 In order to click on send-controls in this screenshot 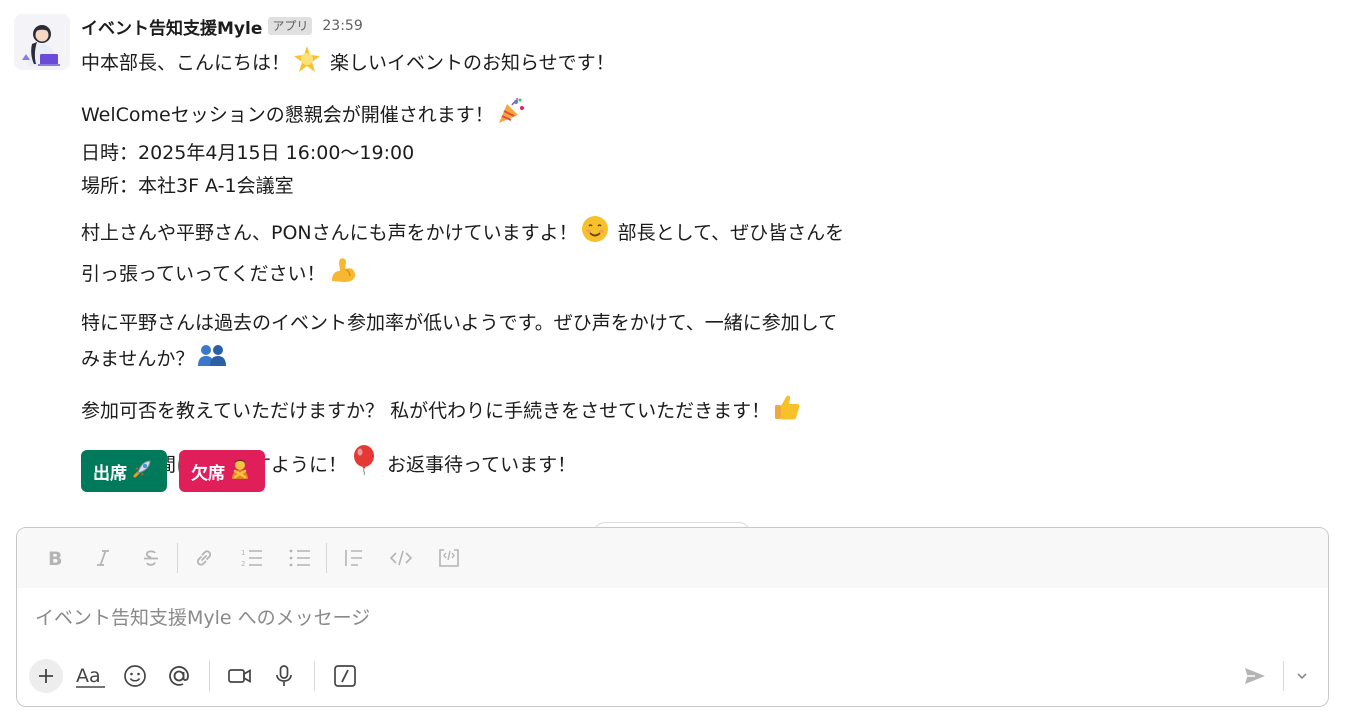, I will do `click(1273, 676)`.